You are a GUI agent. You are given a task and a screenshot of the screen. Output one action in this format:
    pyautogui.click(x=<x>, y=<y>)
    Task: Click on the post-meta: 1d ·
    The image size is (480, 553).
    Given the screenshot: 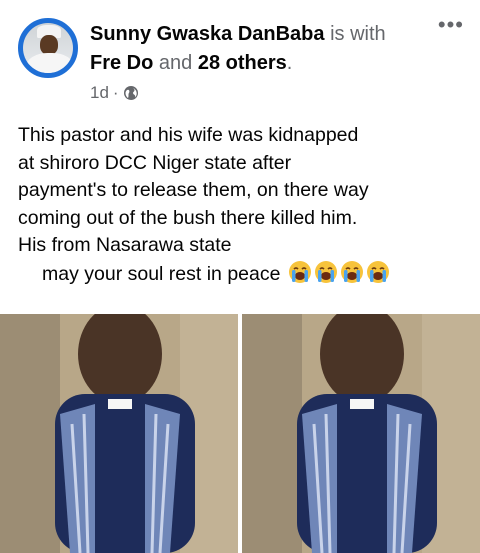 What is the action you would take?
    pyautogui.click(x=114, y=93)
    